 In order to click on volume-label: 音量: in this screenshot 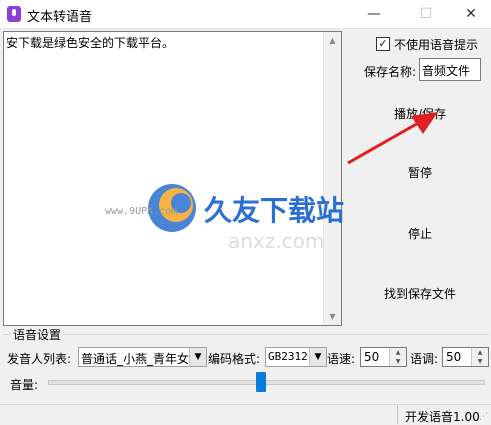, I will do `click(24, 385)`.